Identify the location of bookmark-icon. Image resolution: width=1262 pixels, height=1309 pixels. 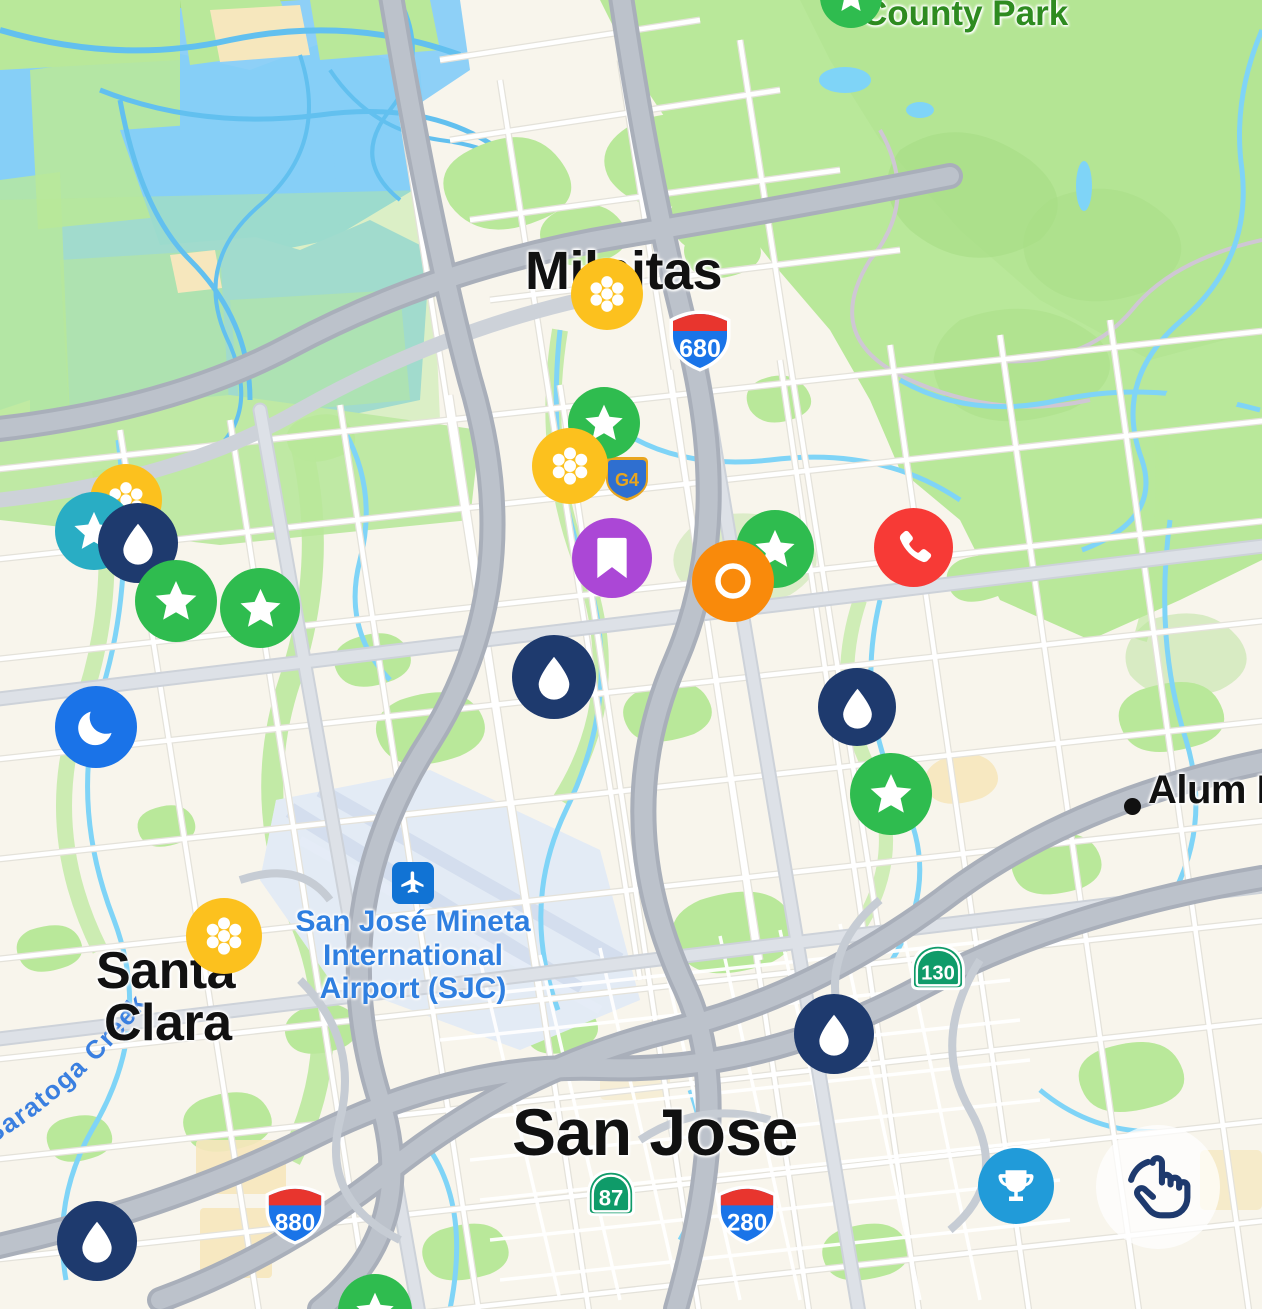
(612, 558).